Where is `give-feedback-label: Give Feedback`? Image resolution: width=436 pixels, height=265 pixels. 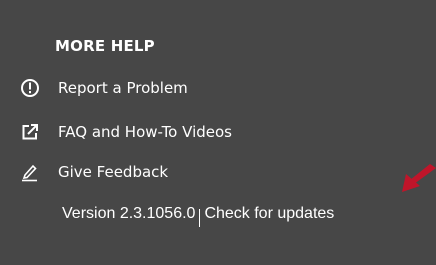 give-feedback-label: Give Feedback is located at coordinates (113, 172).